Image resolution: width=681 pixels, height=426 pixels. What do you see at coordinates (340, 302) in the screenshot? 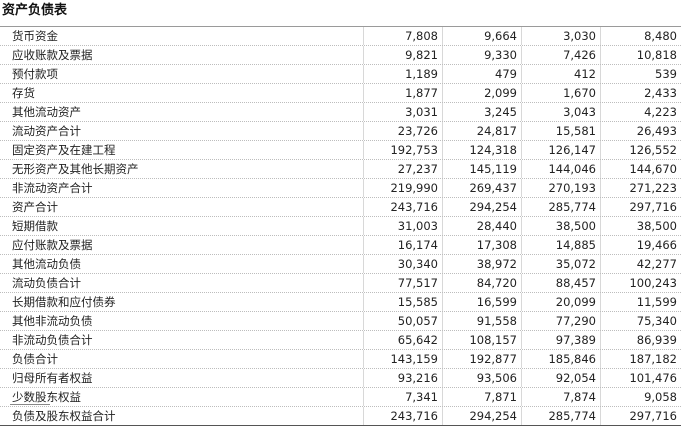
I see `table-row: 长期借款和应付债券 15,585 16,599 20,099 11,599` at bounding box center [340, 302].